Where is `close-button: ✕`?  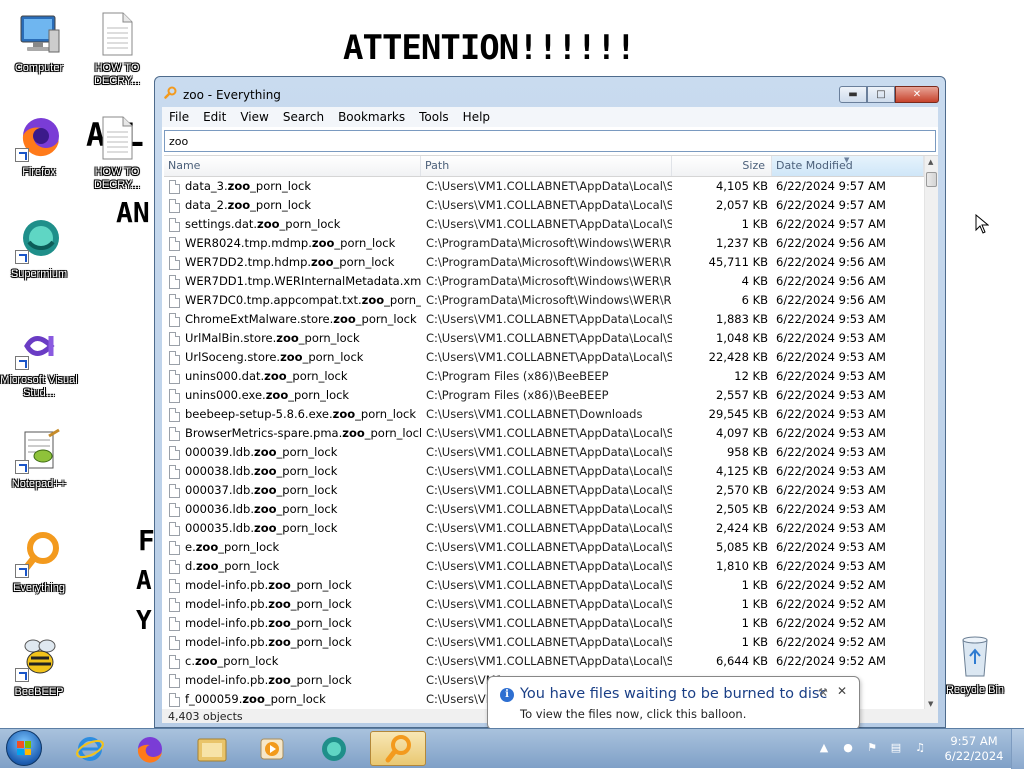
close-button: ✕ is located at coordinates (917, 94).